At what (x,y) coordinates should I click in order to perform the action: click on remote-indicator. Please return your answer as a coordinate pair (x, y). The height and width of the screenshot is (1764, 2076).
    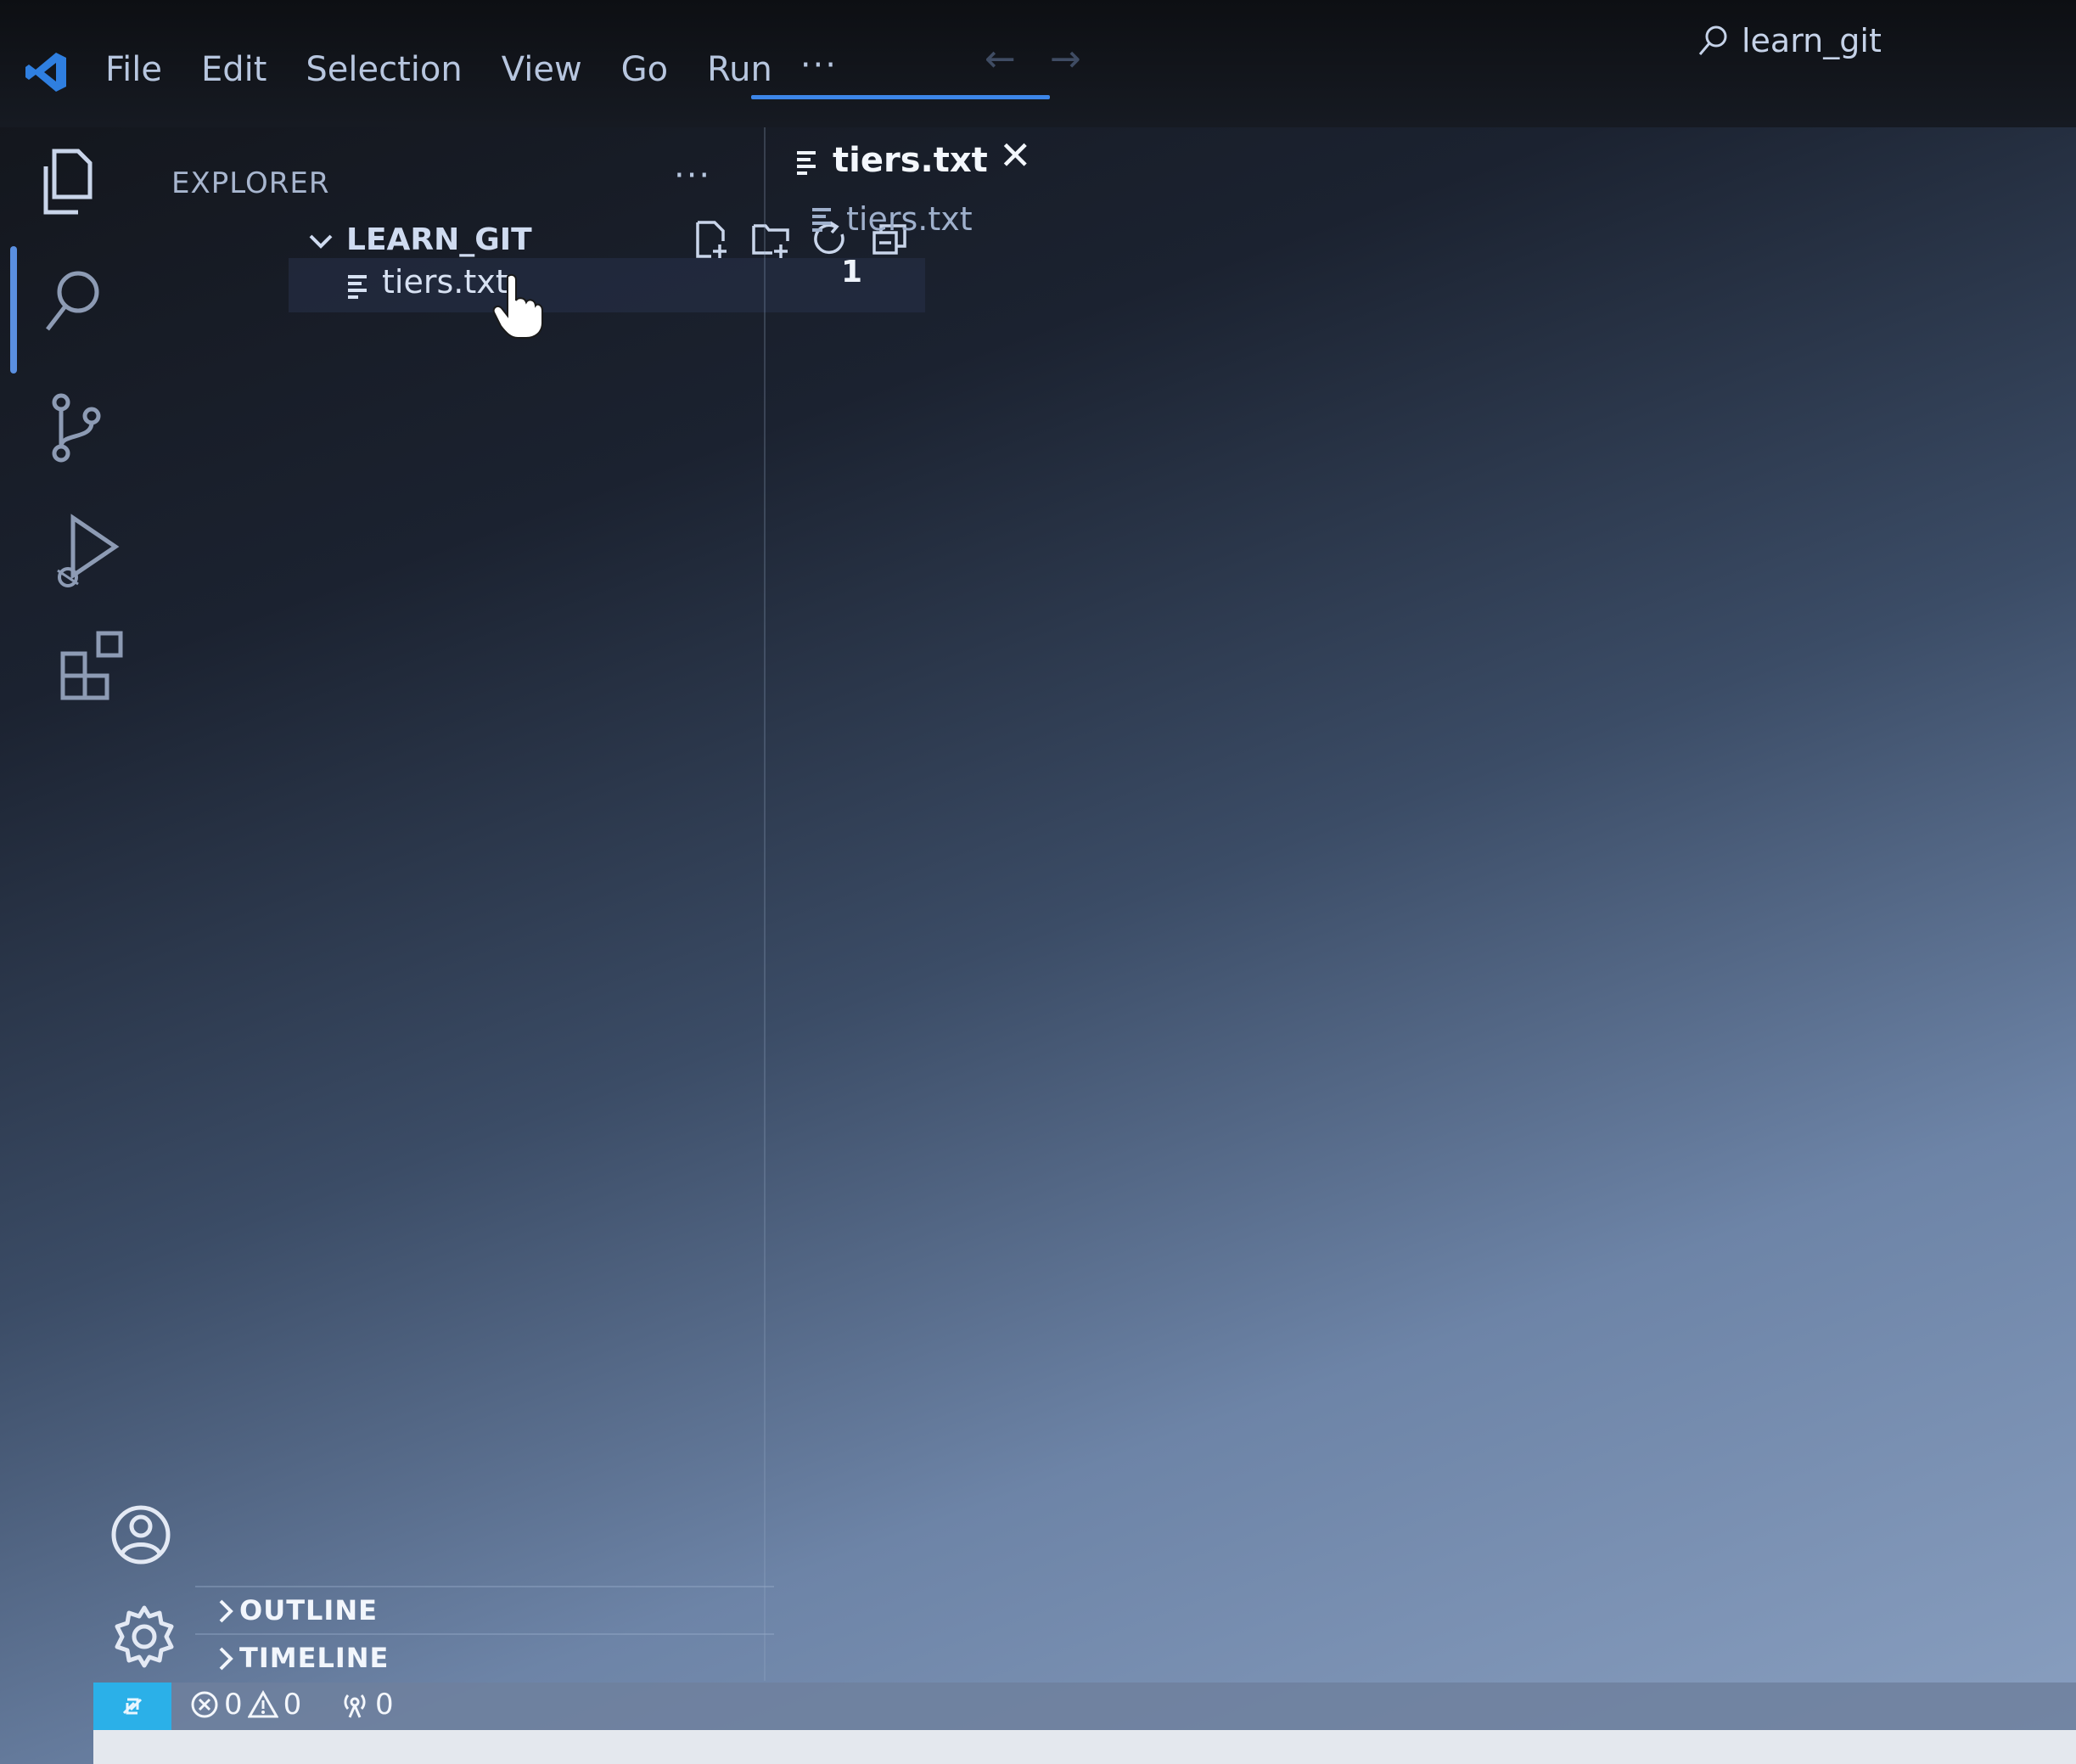
    Looking at the image, I should click on (132, 1706).